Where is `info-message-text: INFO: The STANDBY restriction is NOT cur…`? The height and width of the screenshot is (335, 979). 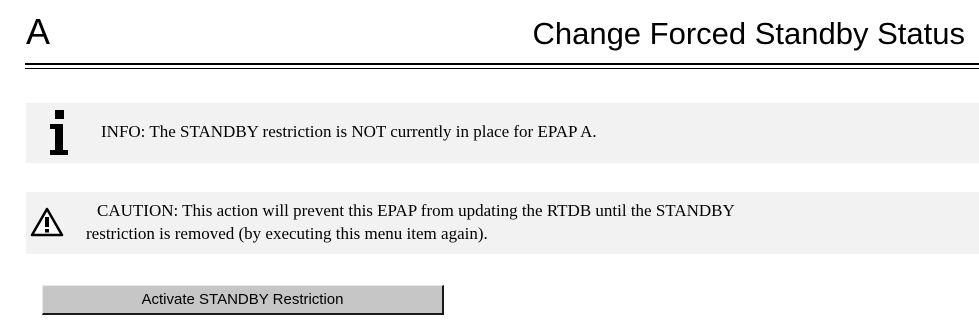
info-message-text: INFO: The STANDBY restriction is NOT cur… is located at coordinates (349, 131).